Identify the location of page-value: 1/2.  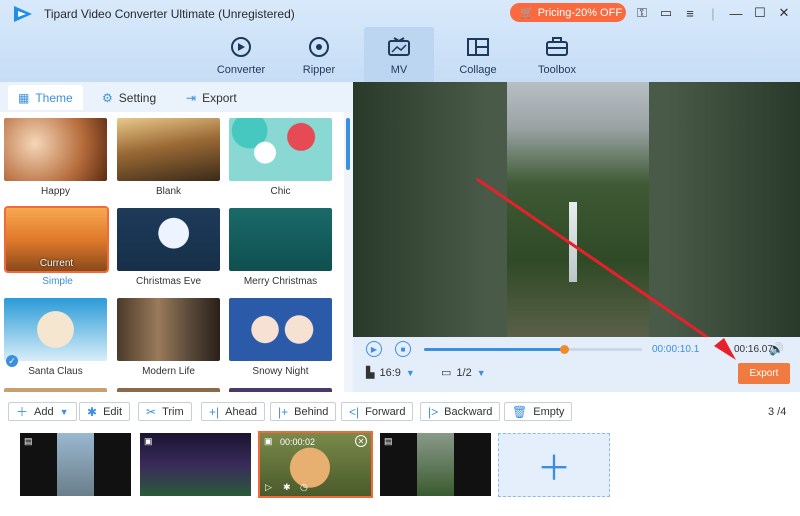
(464, 372).